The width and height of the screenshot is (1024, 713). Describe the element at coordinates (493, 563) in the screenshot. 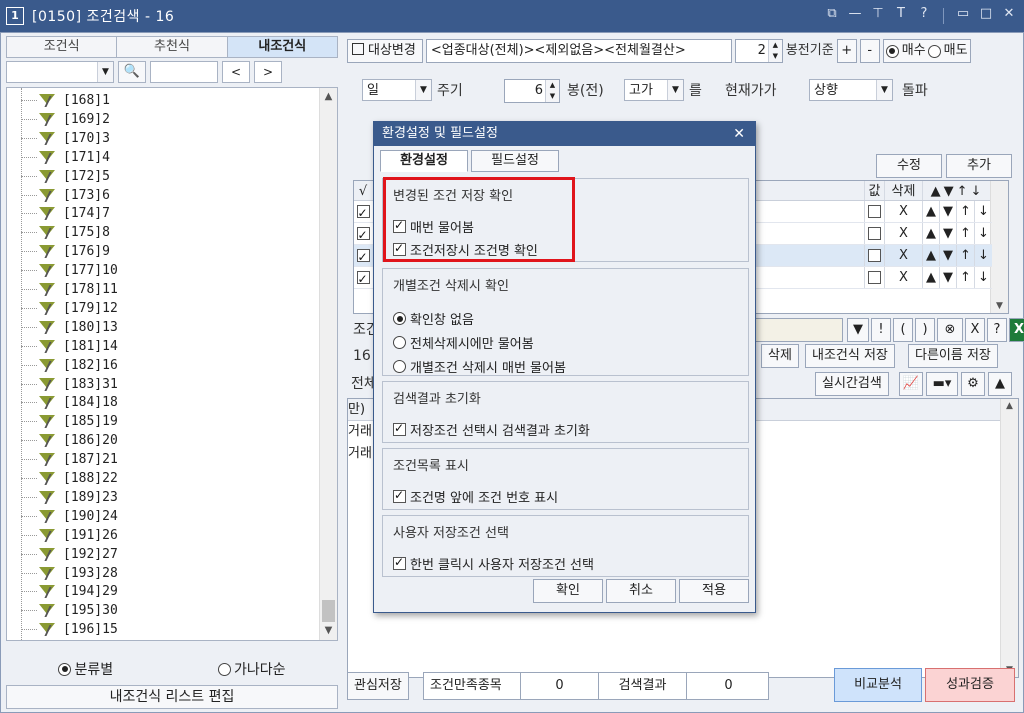

I see `option-single-click: 한번 클릭시 사용자 저장조건 선택` at that location.